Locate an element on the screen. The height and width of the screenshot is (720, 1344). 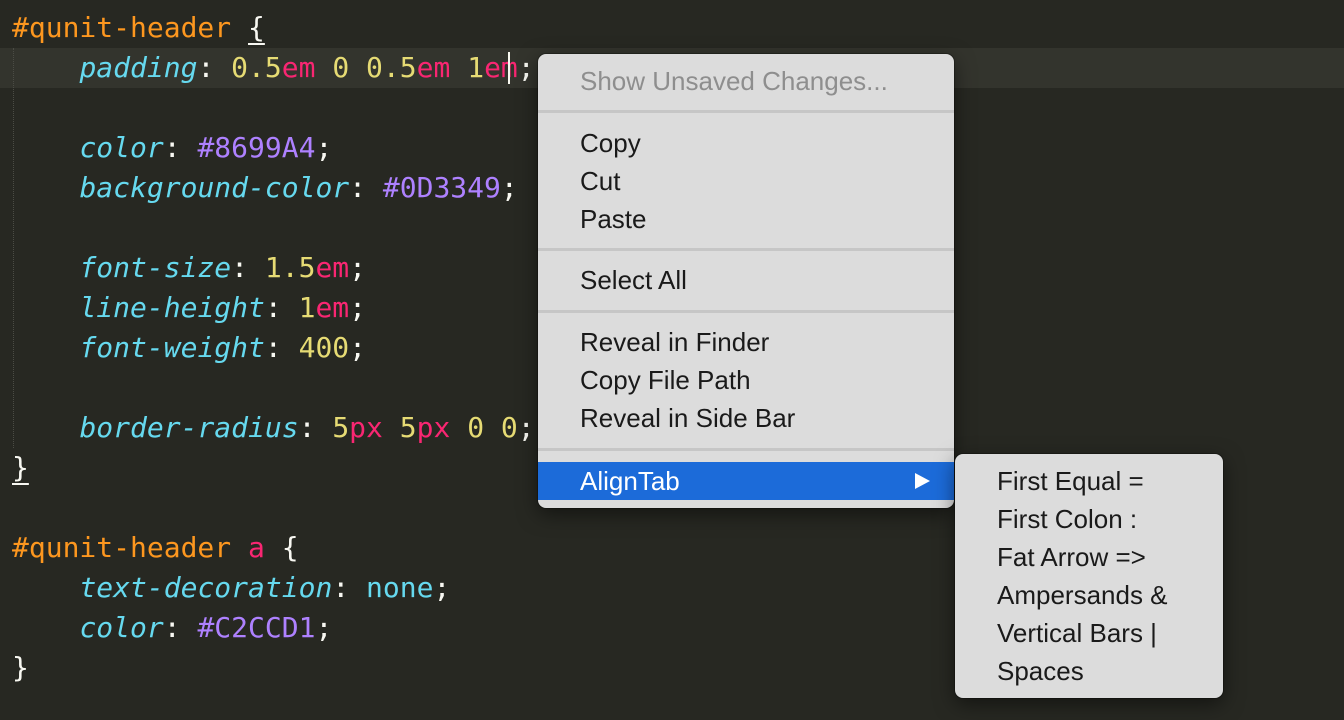
menu-item-reveal-in-side-bar: Reveal in Side Bar is located at coordinates (746, 418).